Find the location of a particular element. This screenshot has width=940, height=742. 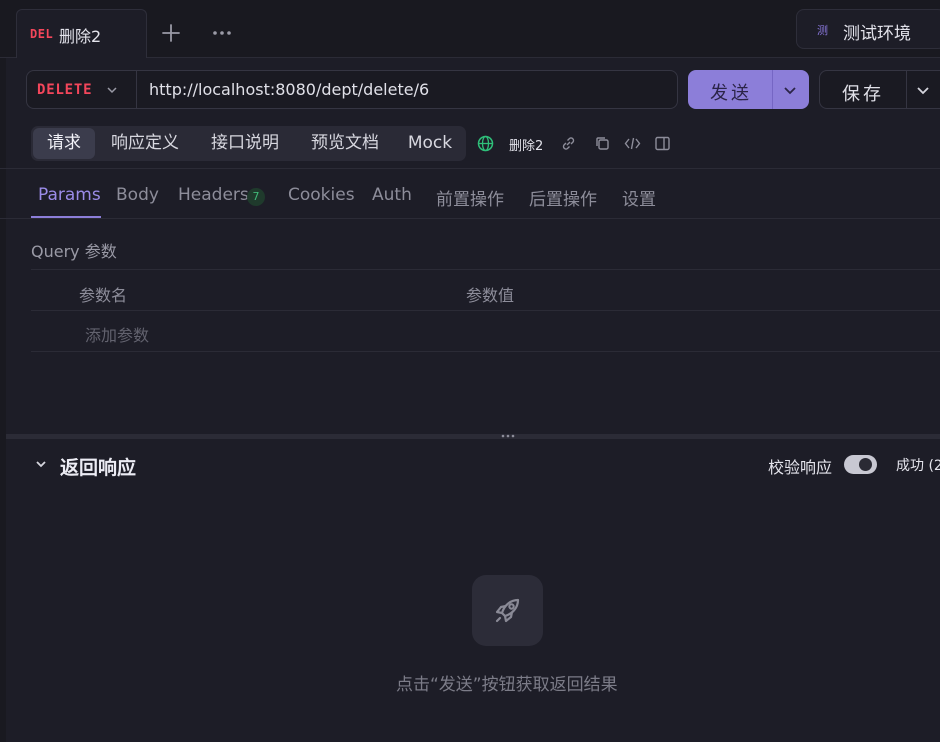

tab-preview-docs: 预览文档 is located at coordinates (345, 143).